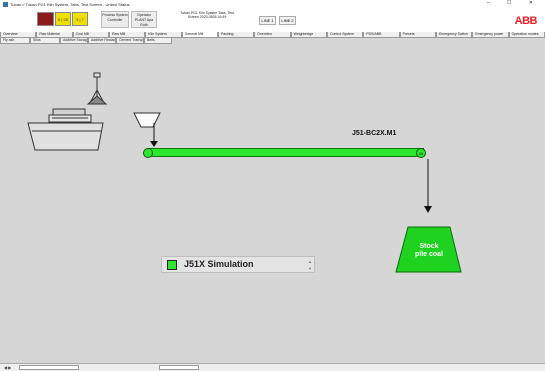 The width and height of the screenshot is (545, 371). Describe the element at coordinates (172, 265) in the screenshot. I see `simulation-status-led` at that location.